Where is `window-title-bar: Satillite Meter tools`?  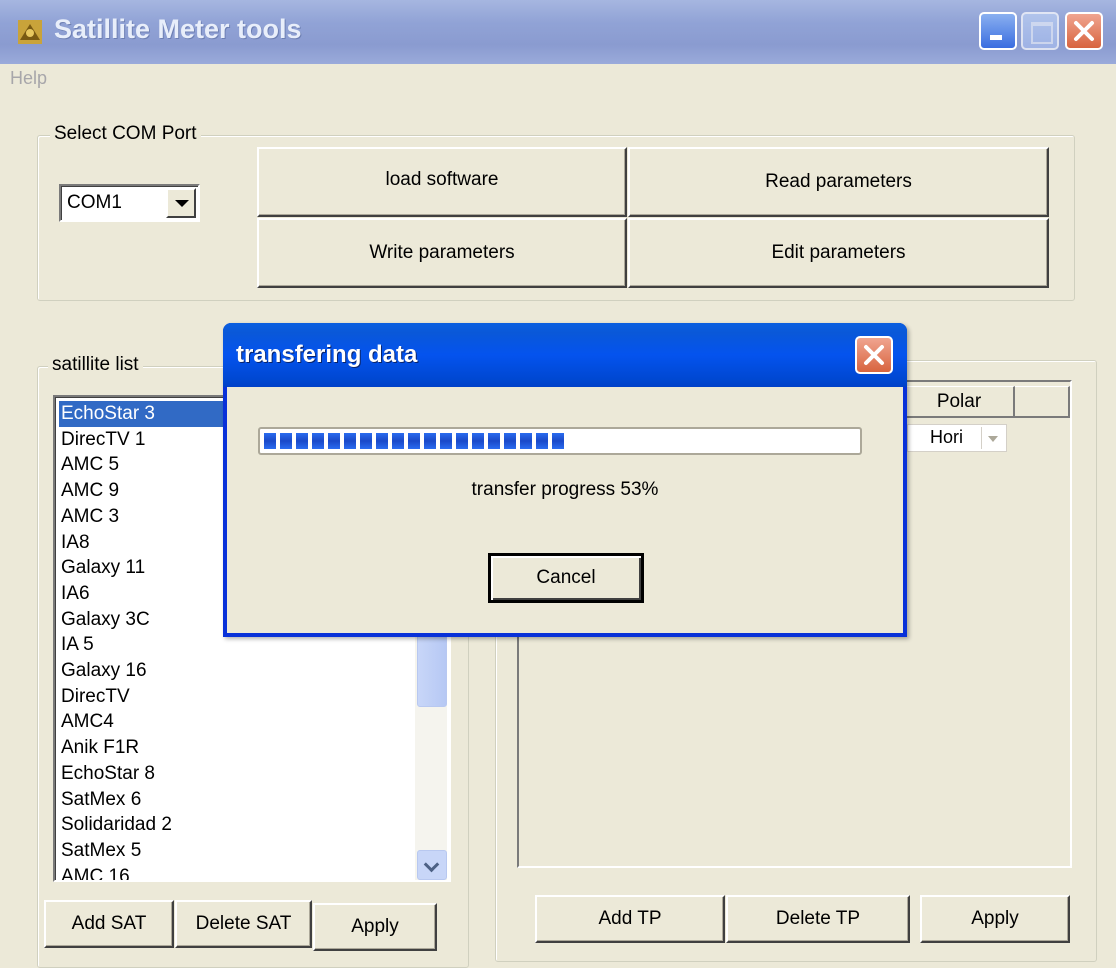
window-title-bar: Satillite Meter tools is located at coordinates (558, 32).